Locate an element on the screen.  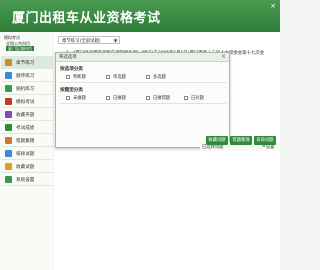
sidebar-item-errors: 错题集锦 is located at coordinates (27, 140).